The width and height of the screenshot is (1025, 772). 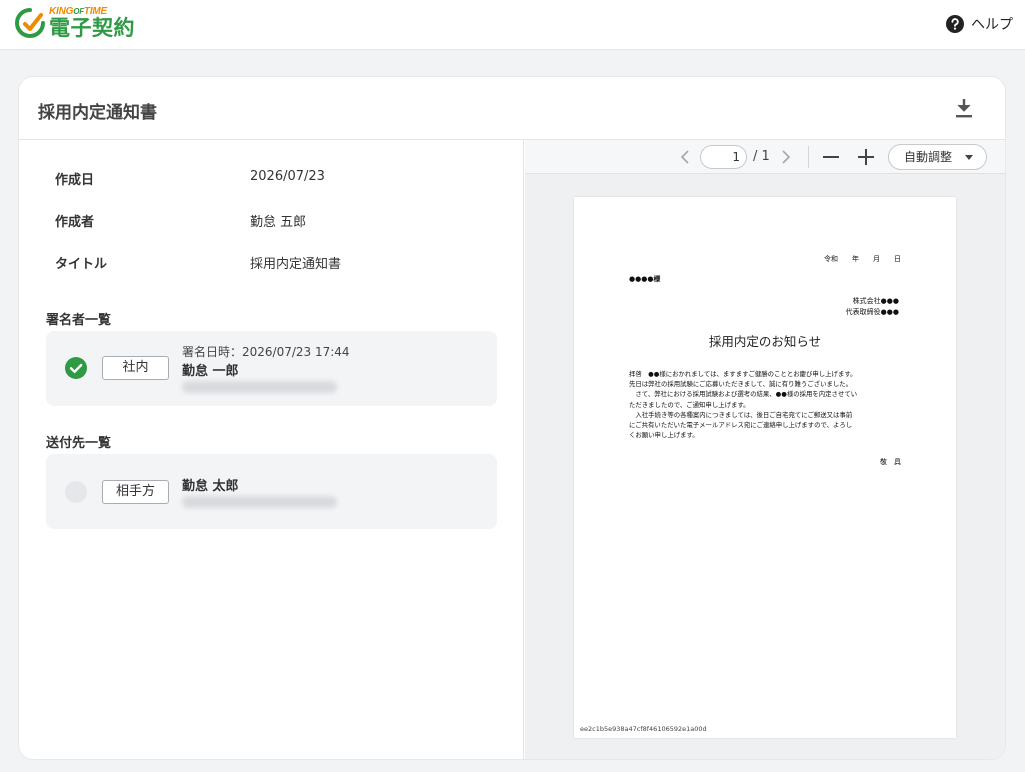 What do you see at coordinates (741, 425) in the screenshot?
I see `pdf-body-line: にご共有いただいた電子メールアドレス宛にご連絡申し上げますので、よろし` at bounding box center [741, 425].